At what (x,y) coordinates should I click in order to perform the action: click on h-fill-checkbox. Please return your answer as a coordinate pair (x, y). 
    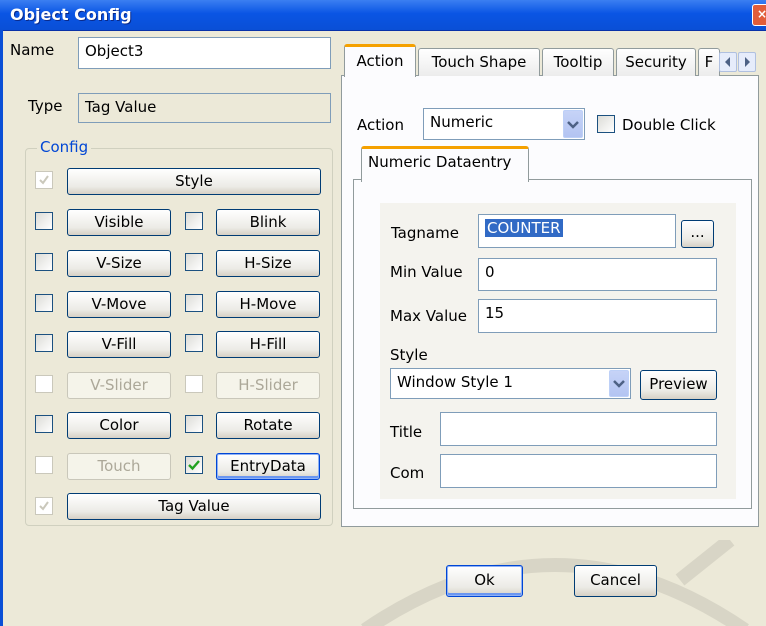
    Looking at the image, I should click on (194, 343).